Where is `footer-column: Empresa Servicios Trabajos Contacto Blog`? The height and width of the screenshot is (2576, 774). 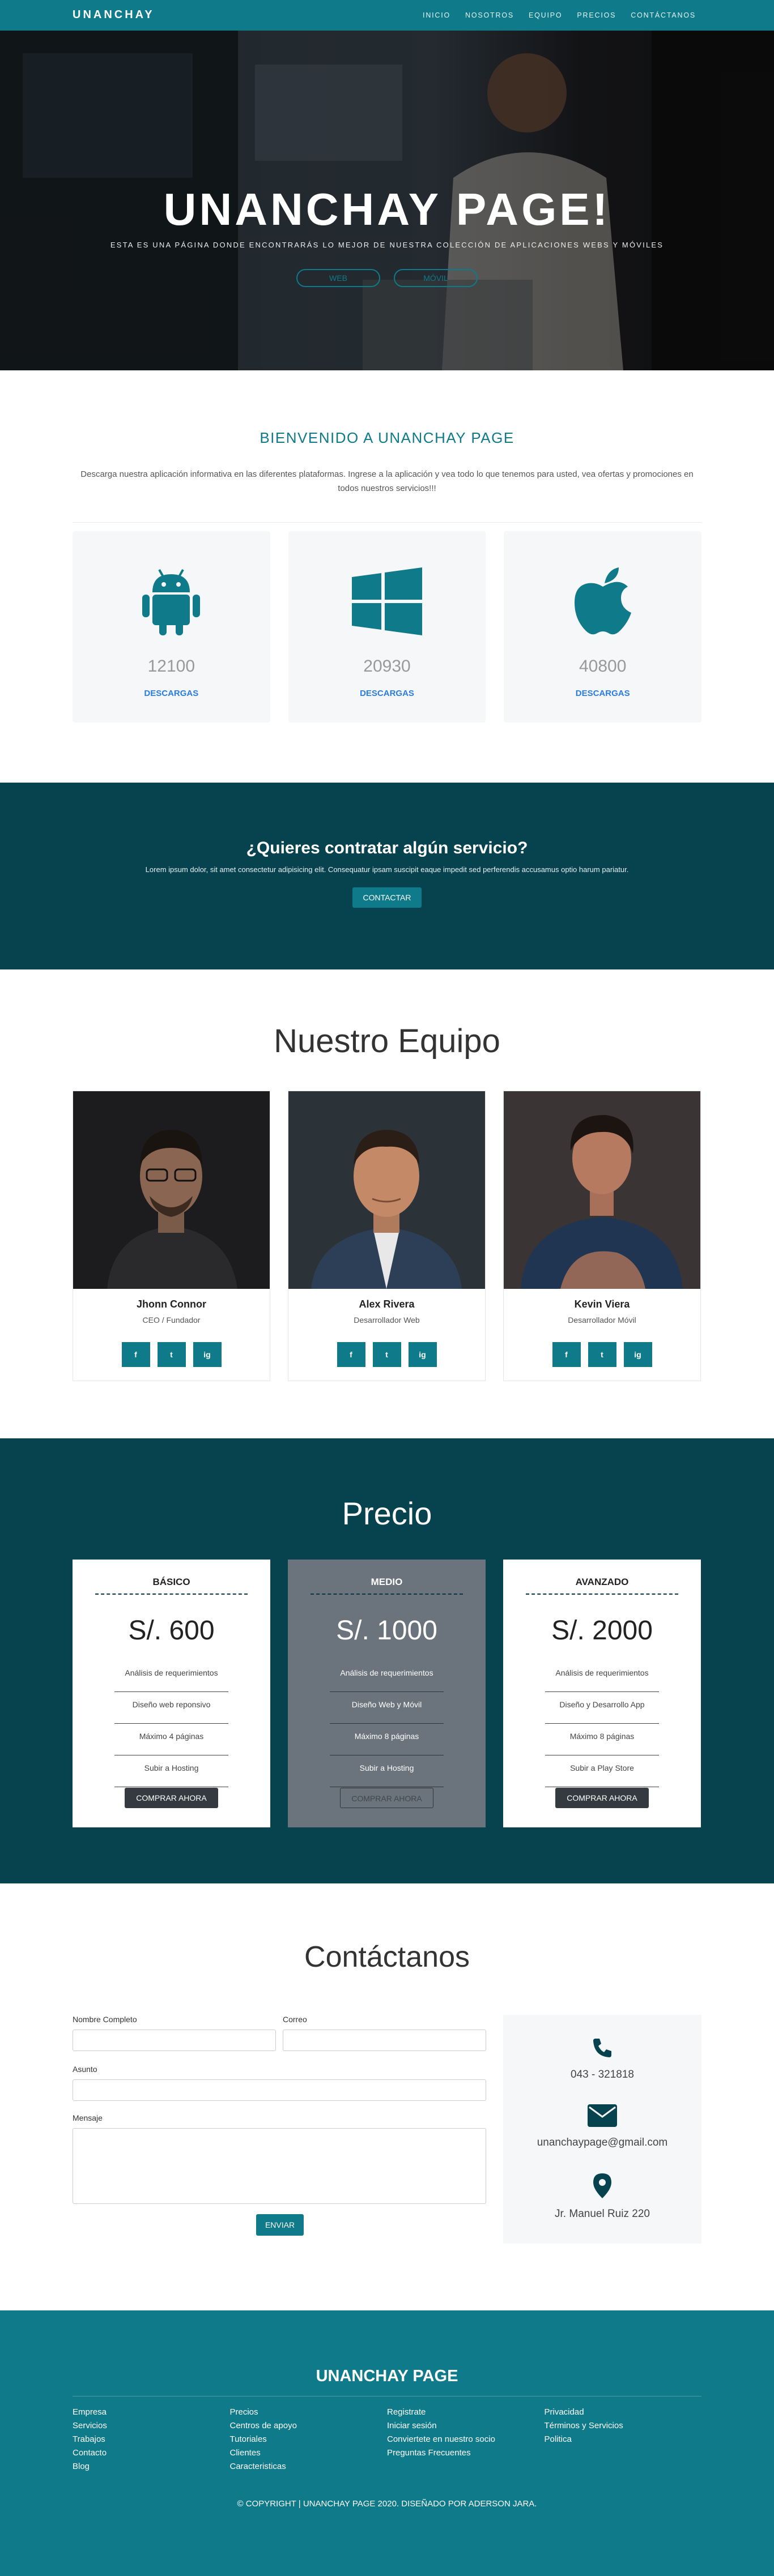 footer-column: Empresa Servicios Trabajos Contacto Blog is located at coordinates (151, 2440).